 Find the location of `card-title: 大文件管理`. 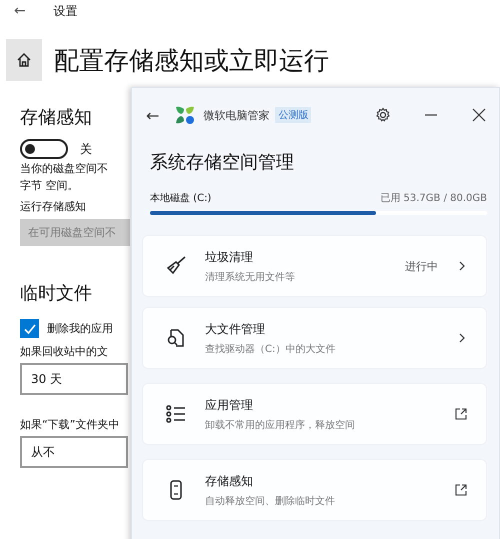

card-title: 大文件管理 is located at coordinates (235, 329).